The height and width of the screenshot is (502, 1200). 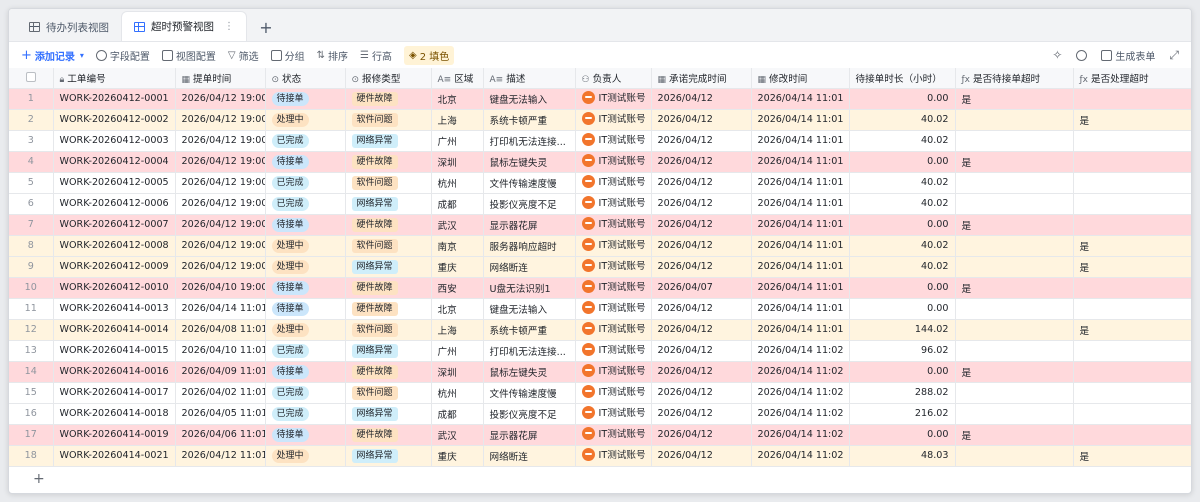 What do you see at coordinates (220, 393) in the screenshot?
I see `submit-time-cell: 2026/04/02 11:01` at bounding box center [220, 393].